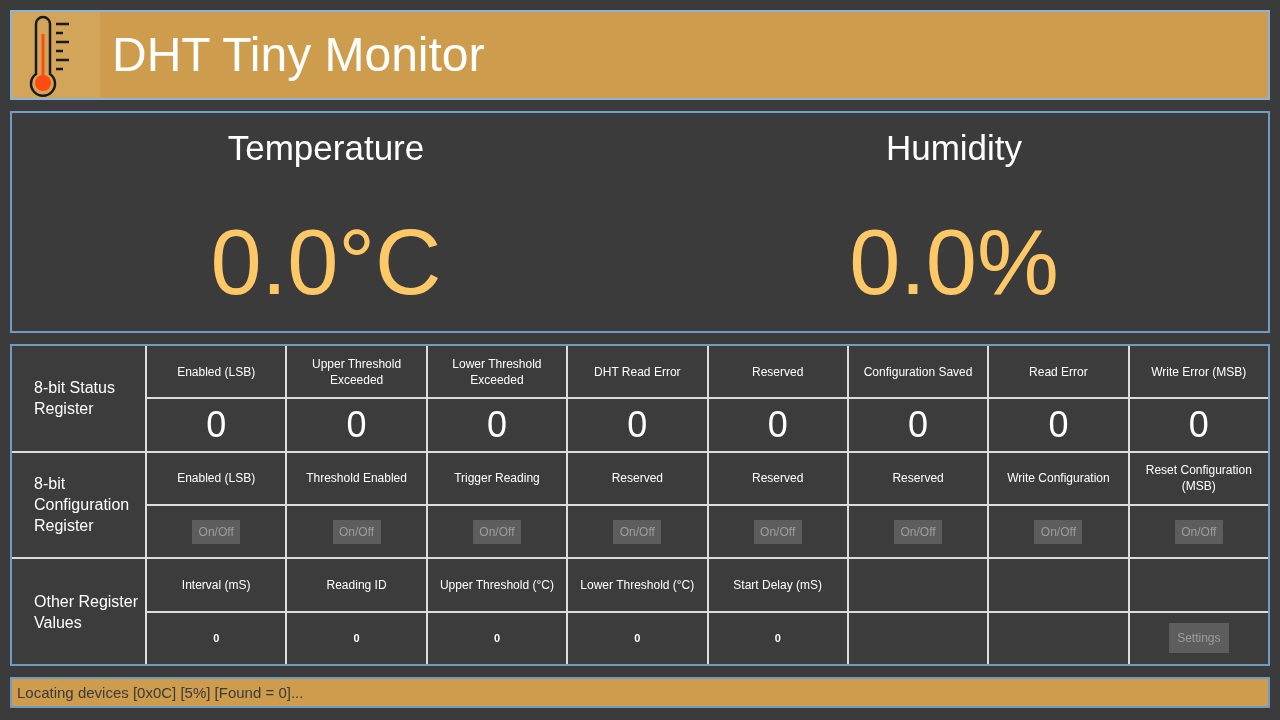 Image resolution: width=1280 pixels, height=720 pixels. I want to click on bit-name-cell: DHT Read Error, so click(637, 372).